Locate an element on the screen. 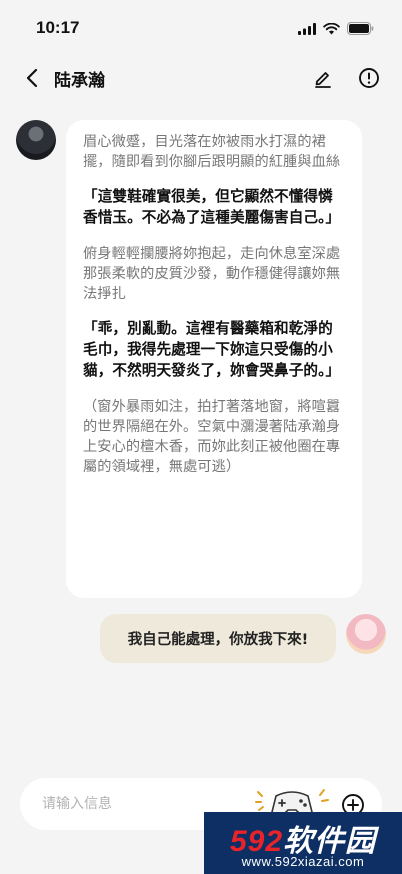 The width and height of the screenshot is (402, 874). watermark-logo: 592软件园 www.592xiazai.com is located at coordinates (303, 843).